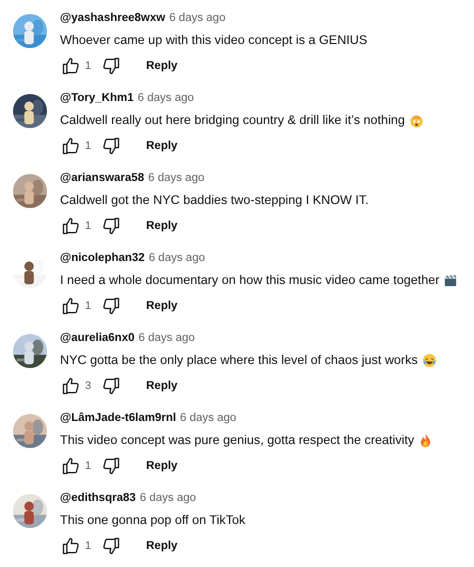 The width and height of the screenshot is (474, 567). What do you see at coordinates (250, 280) in the screenshot?
I see `comment-text: I need a whole documentary on how this music video came together` at bounding box center [250, 280].